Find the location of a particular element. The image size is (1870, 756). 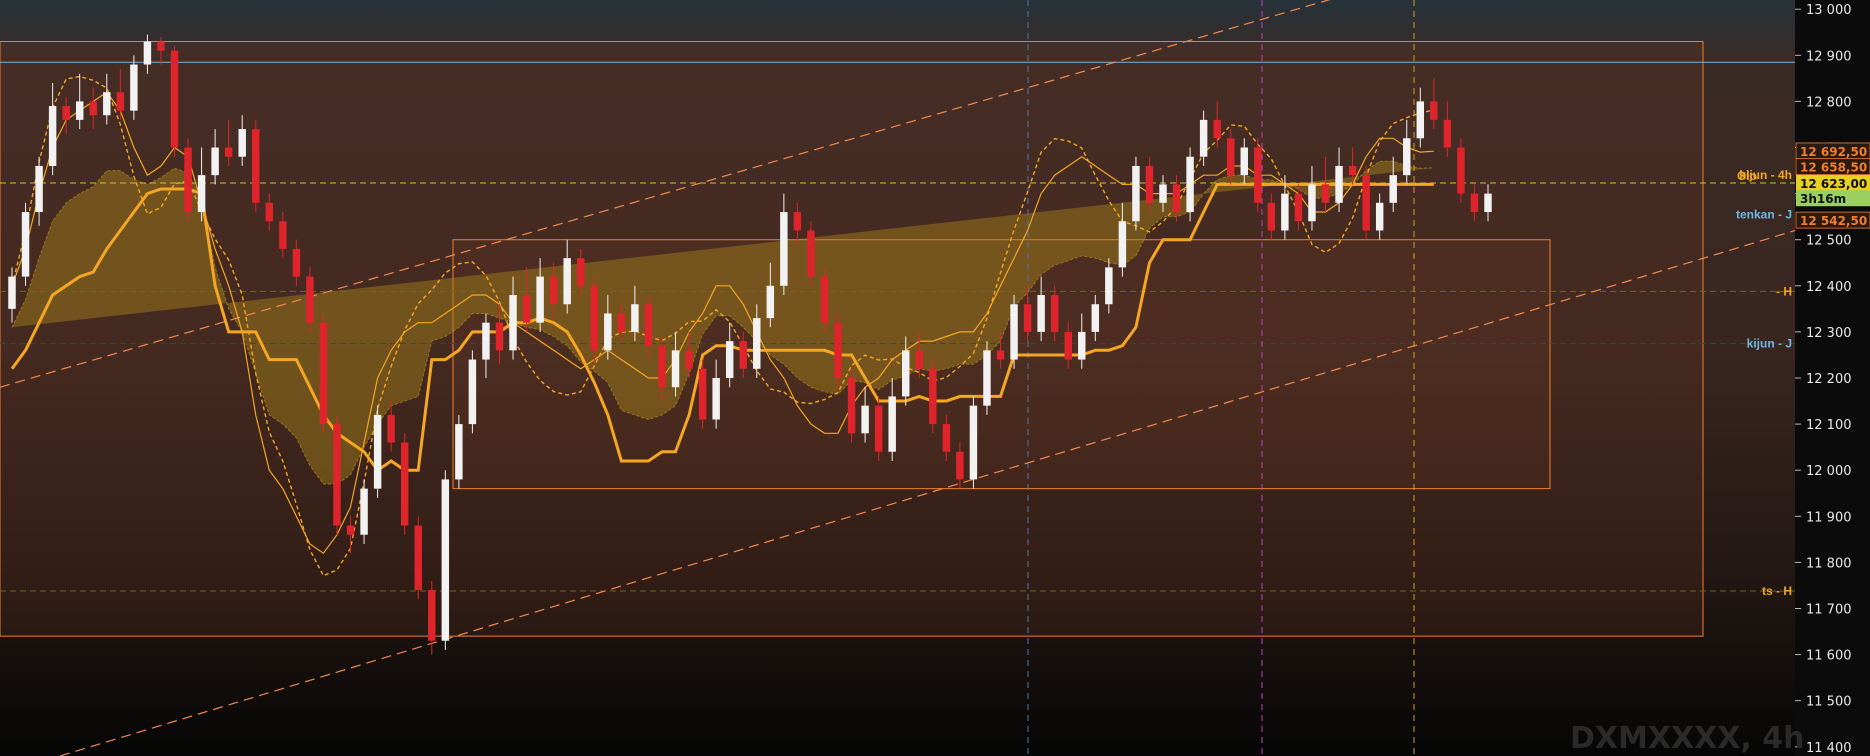

y-tick-label-10: 12 000 is located at coordinates (1829, 471).